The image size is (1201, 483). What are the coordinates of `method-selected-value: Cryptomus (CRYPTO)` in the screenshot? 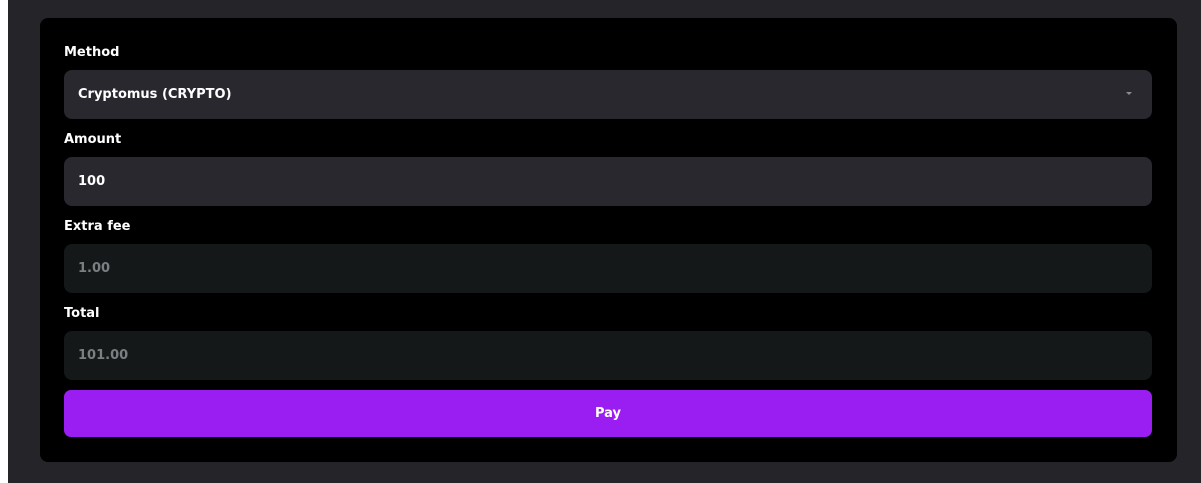 It's located at (155, 94).